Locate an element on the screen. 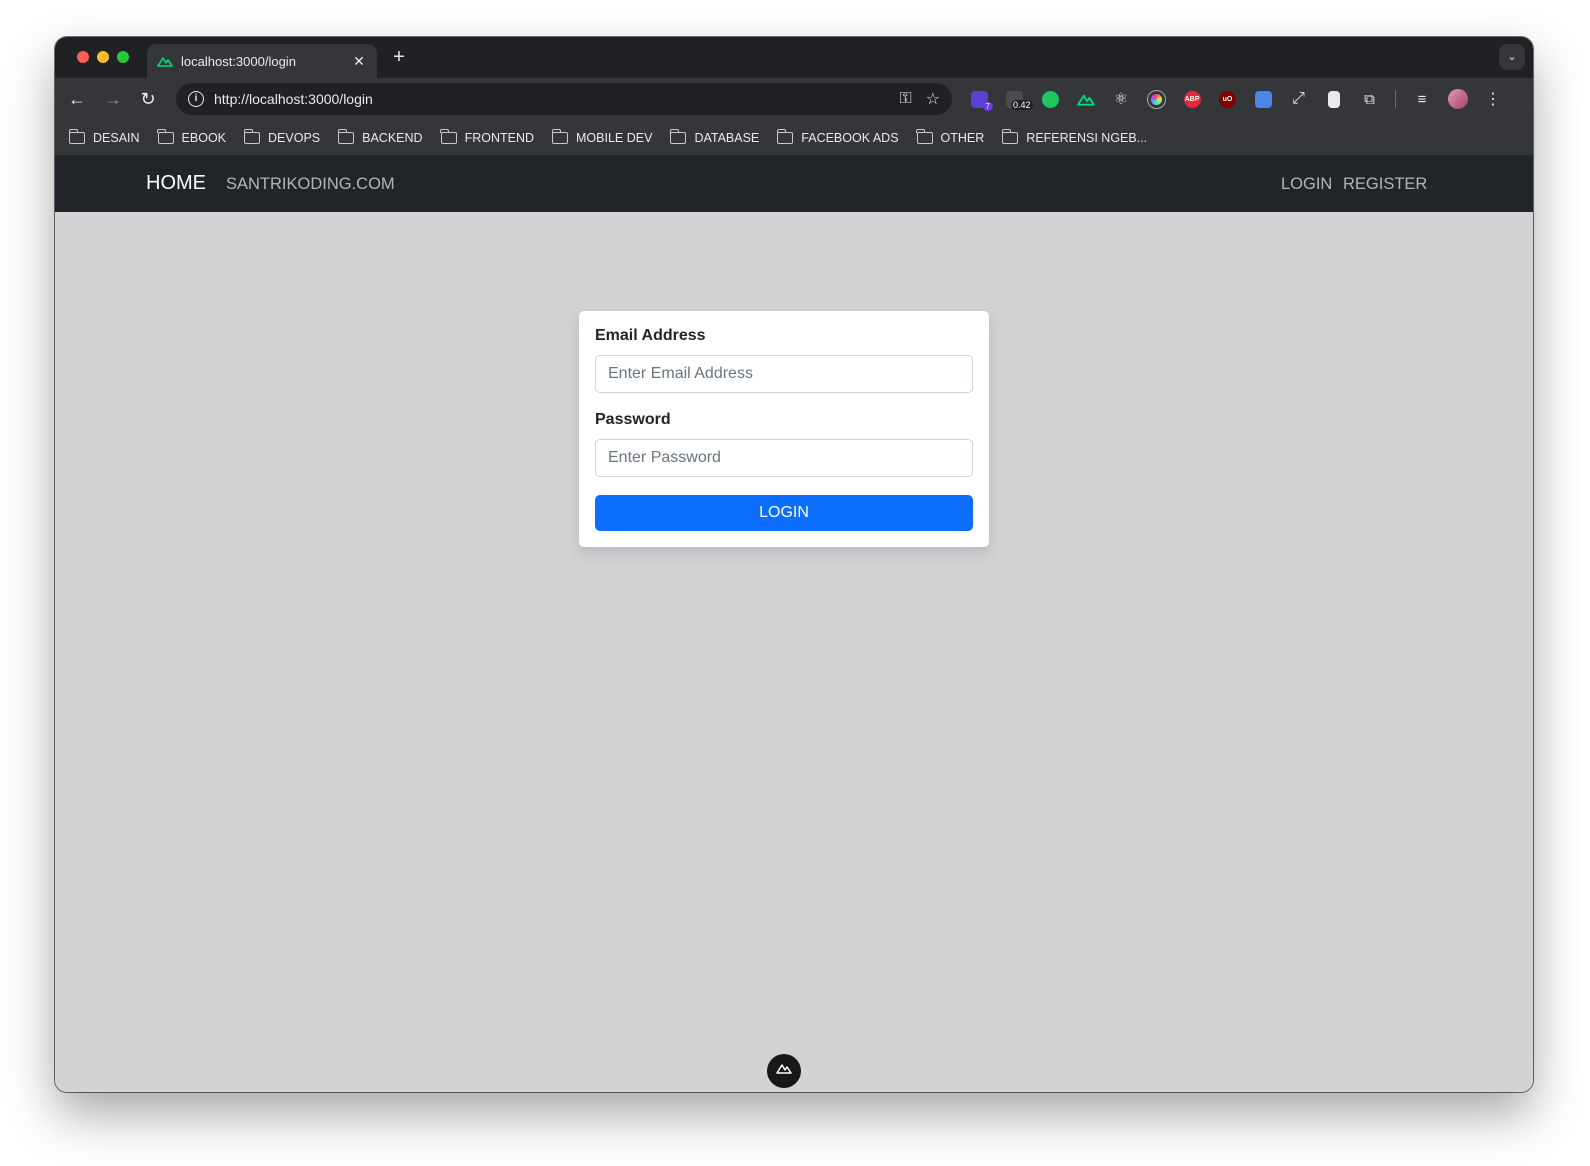  close-tab-icon: ✕ is located at coordinates (359, 61).